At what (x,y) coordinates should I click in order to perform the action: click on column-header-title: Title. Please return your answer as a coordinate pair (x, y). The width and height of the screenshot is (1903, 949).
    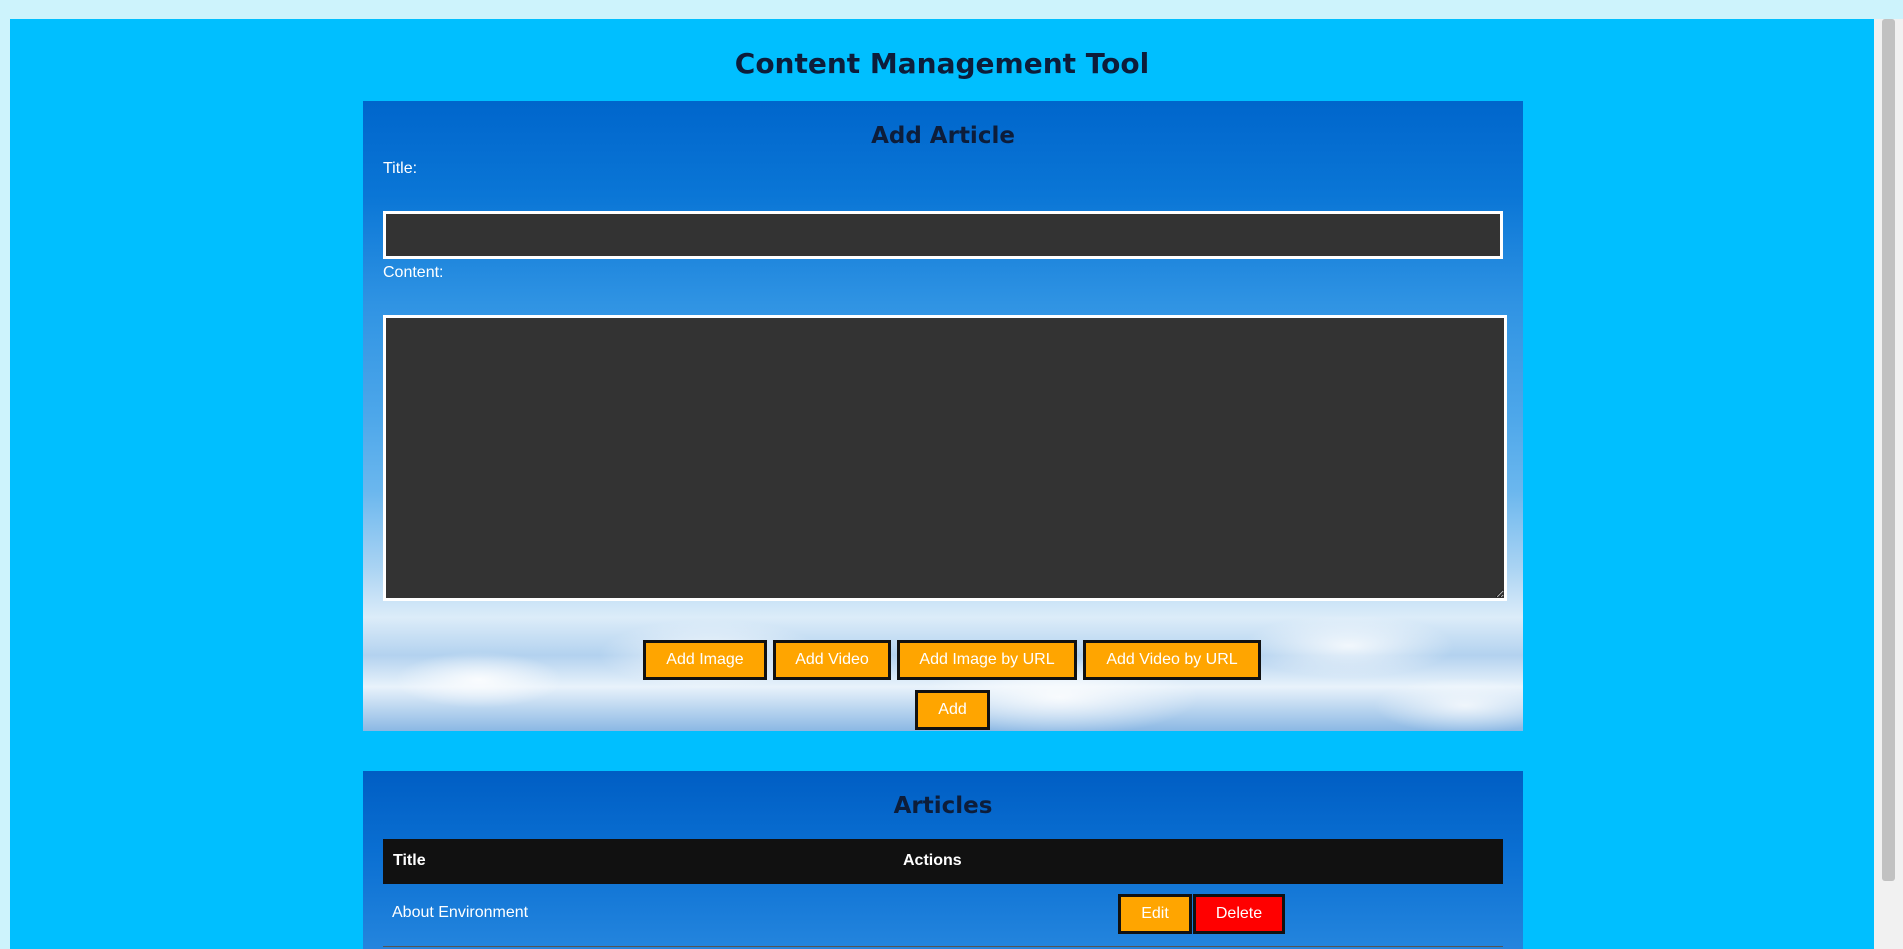
    Looking at the image, I should click on (409, 860).